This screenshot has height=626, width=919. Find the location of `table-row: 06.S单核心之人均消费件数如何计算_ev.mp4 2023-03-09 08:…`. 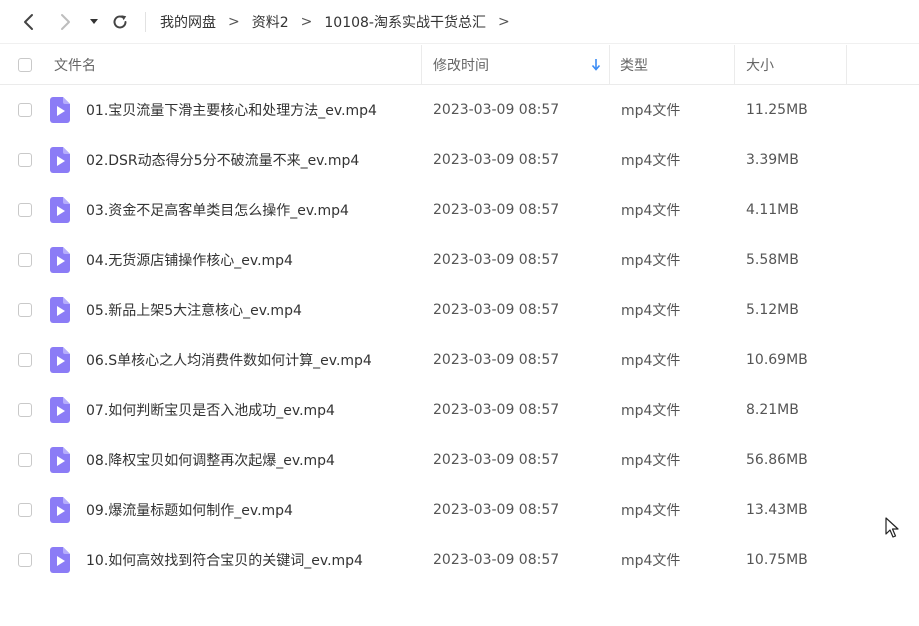

table-row: 06.S单核心之人均消费件数如何计算_ev.mp4 2023-03-09 08:… is located at coordinates (459, 360).